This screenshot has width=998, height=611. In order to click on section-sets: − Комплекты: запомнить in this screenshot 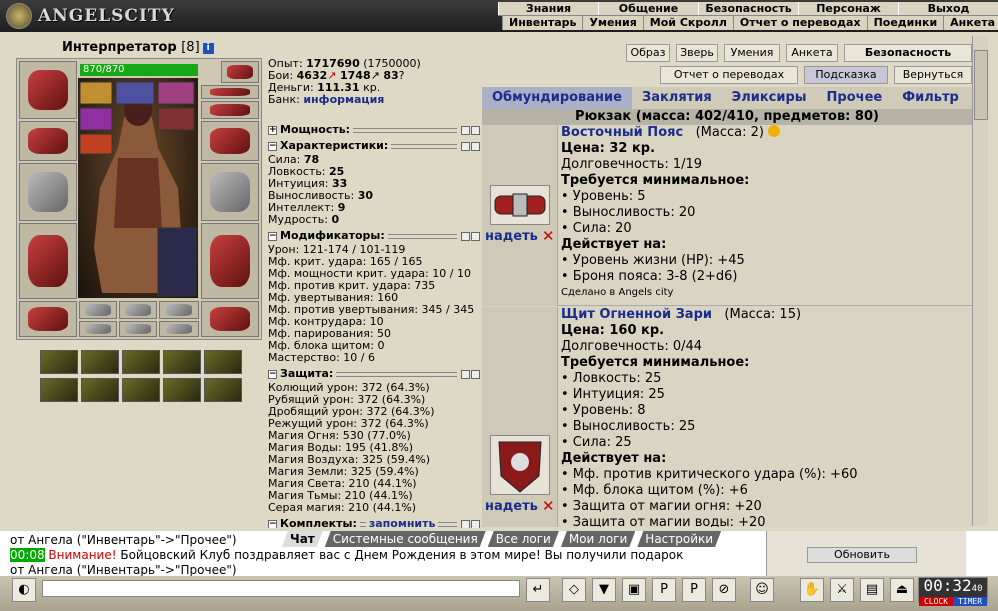, I will do `click(374, 523)`.